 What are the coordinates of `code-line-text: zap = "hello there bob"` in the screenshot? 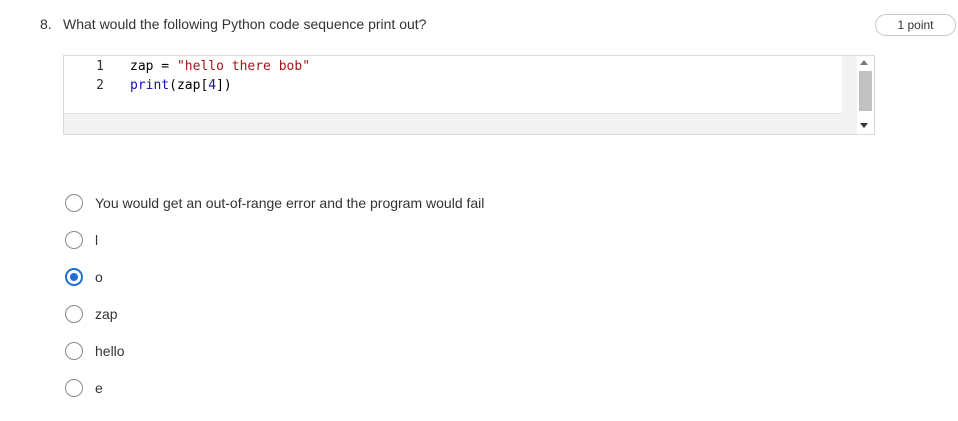 It's located at (220, 66).